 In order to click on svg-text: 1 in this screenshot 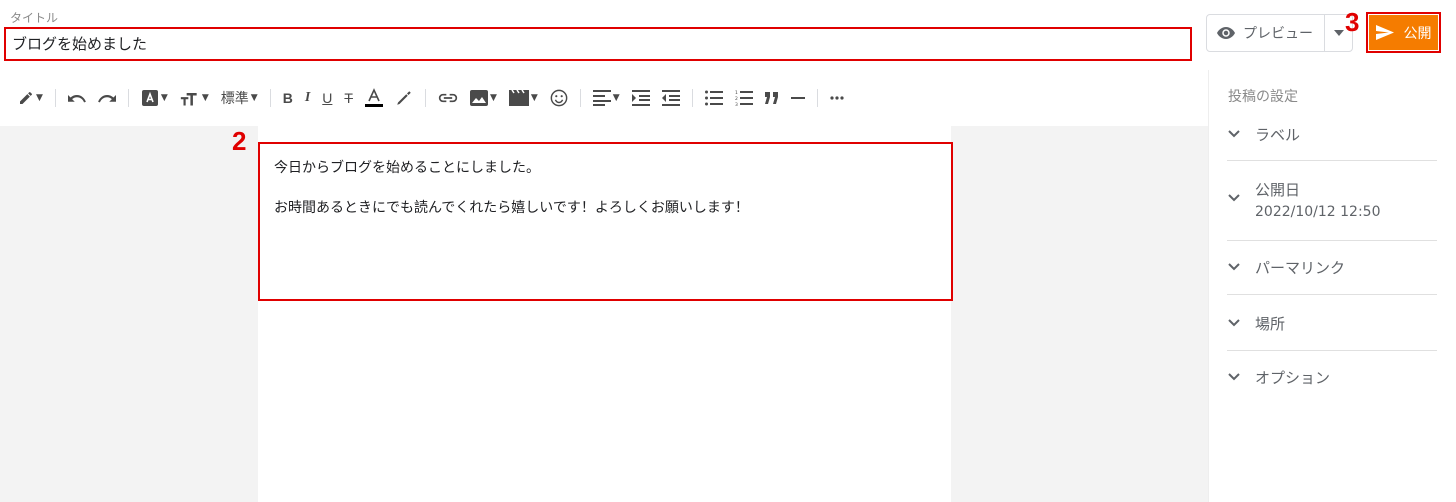, I will do `click(736, 93)`.